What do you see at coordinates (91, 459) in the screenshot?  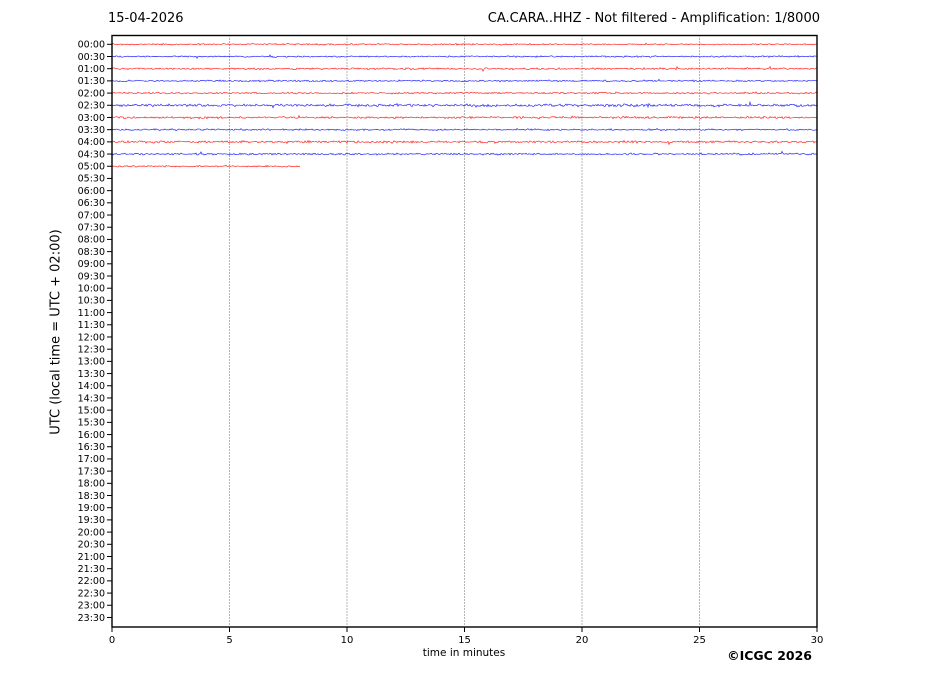 I see `y-tick-label: 17:00` at bounding box center [91, 459].